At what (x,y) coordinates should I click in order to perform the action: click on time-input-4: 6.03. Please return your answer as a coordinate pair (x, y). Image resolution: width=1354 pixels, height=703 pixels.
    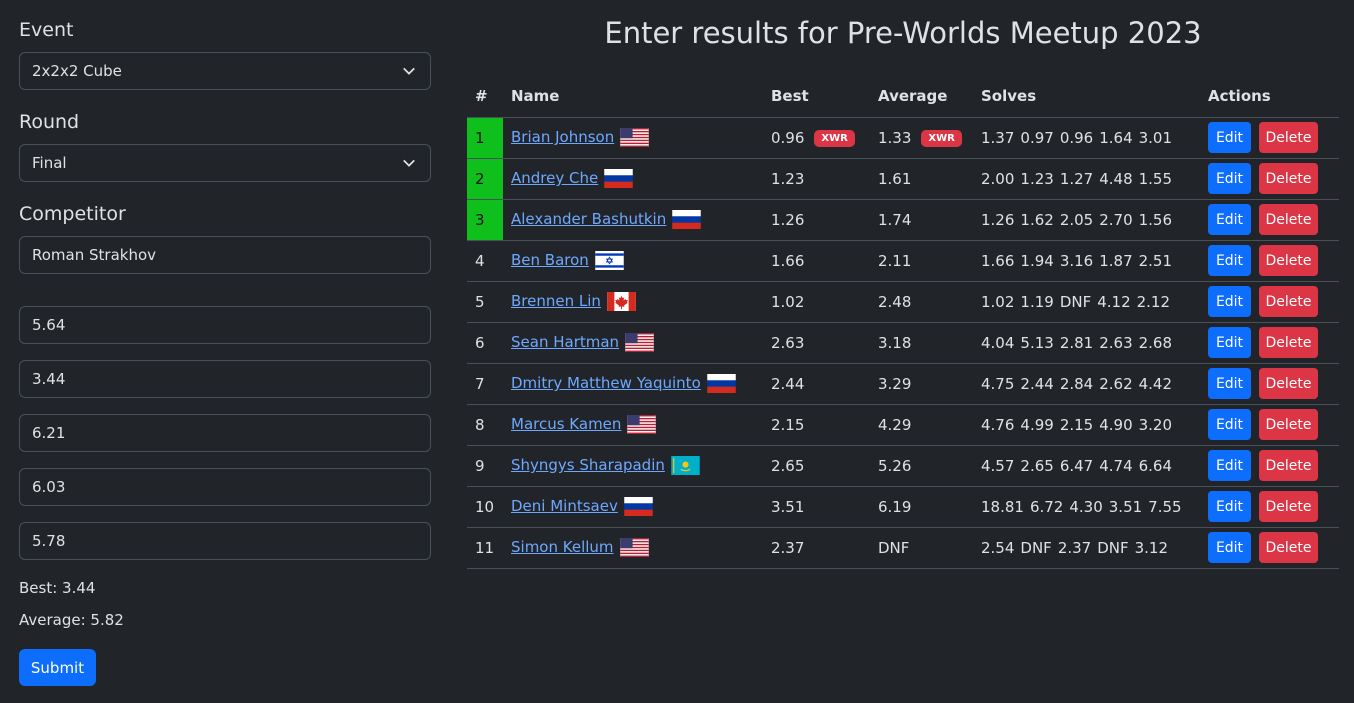
    Looking at the image, I should click on (225, 487).